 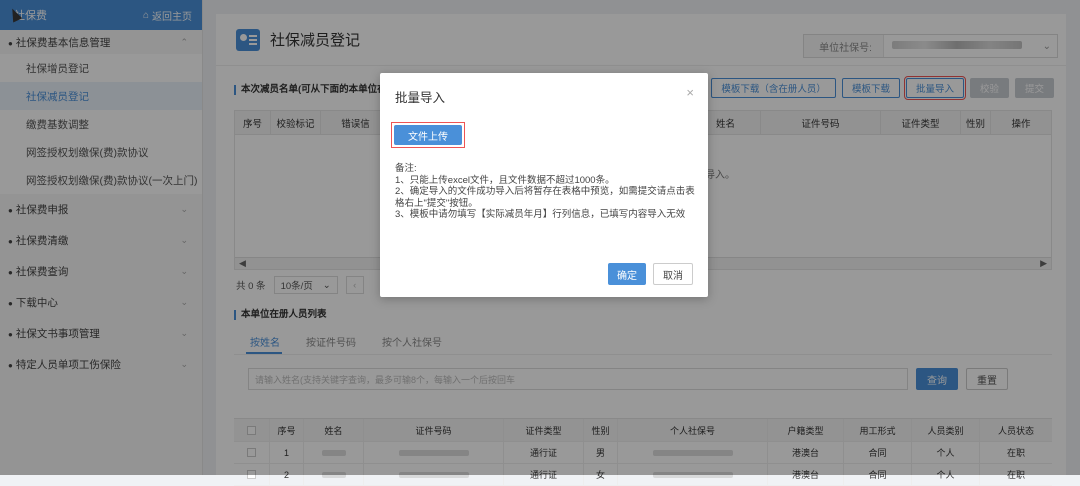 I want to click on note-line: 备注:, so click(x=406, y=168).